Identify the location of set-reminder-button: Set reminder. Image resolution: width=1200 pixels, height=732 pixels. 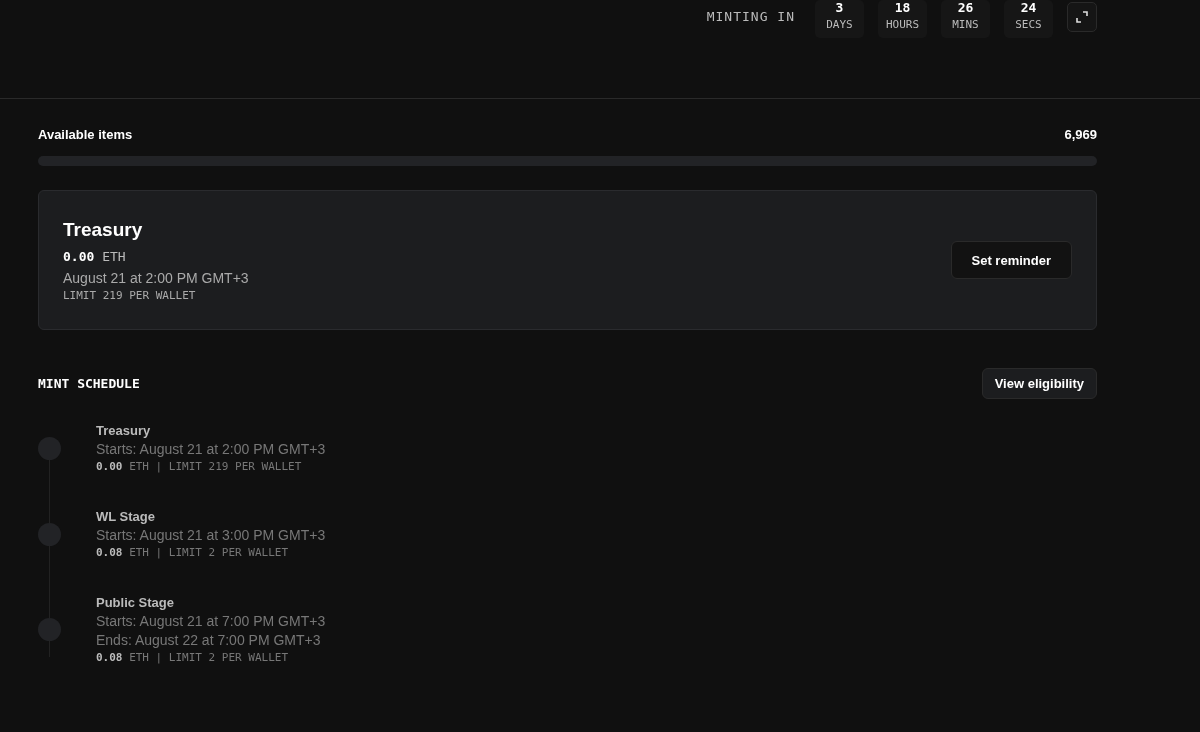
(1011, 260).